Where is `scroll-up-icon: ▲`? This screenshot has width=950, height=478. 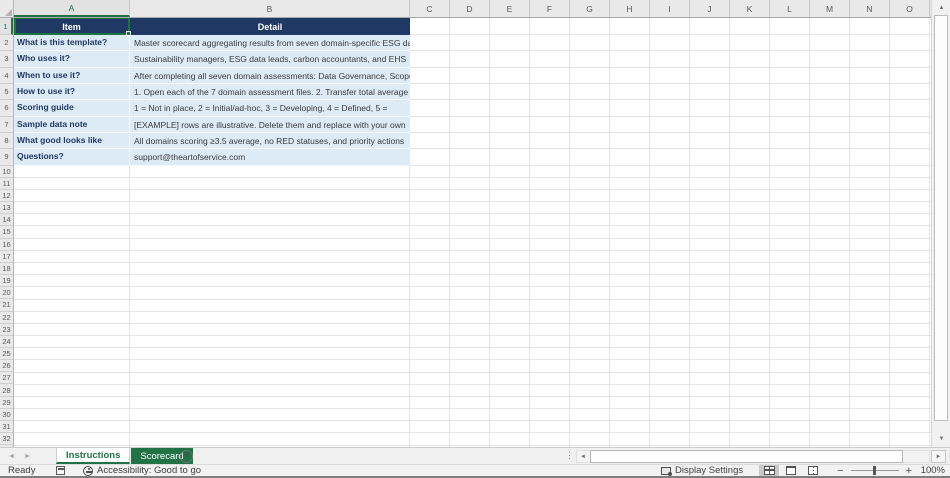 scroll-up-icon: ▲ is located at coordinates (941, 7).